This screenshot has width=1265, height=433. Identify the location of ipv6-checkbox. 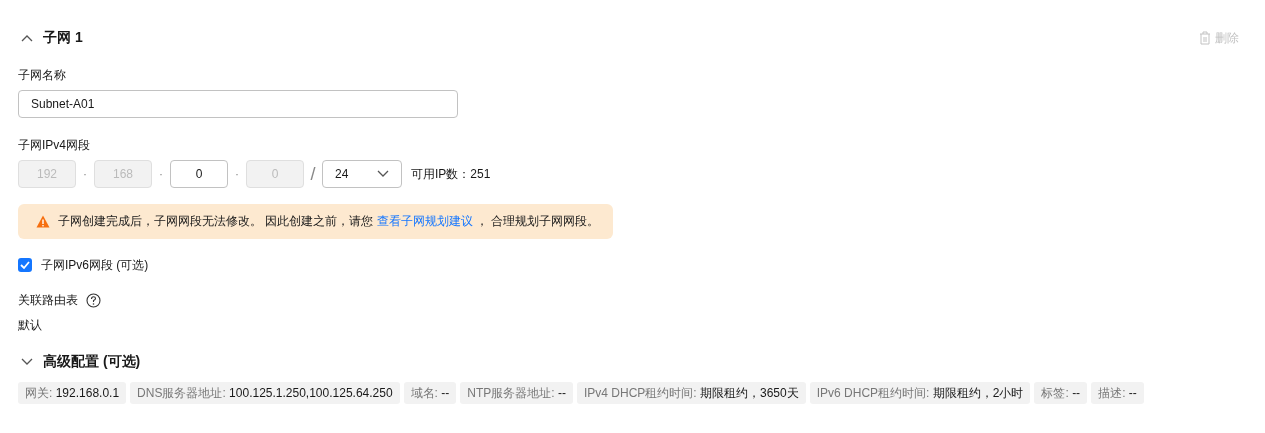
(25, 265).